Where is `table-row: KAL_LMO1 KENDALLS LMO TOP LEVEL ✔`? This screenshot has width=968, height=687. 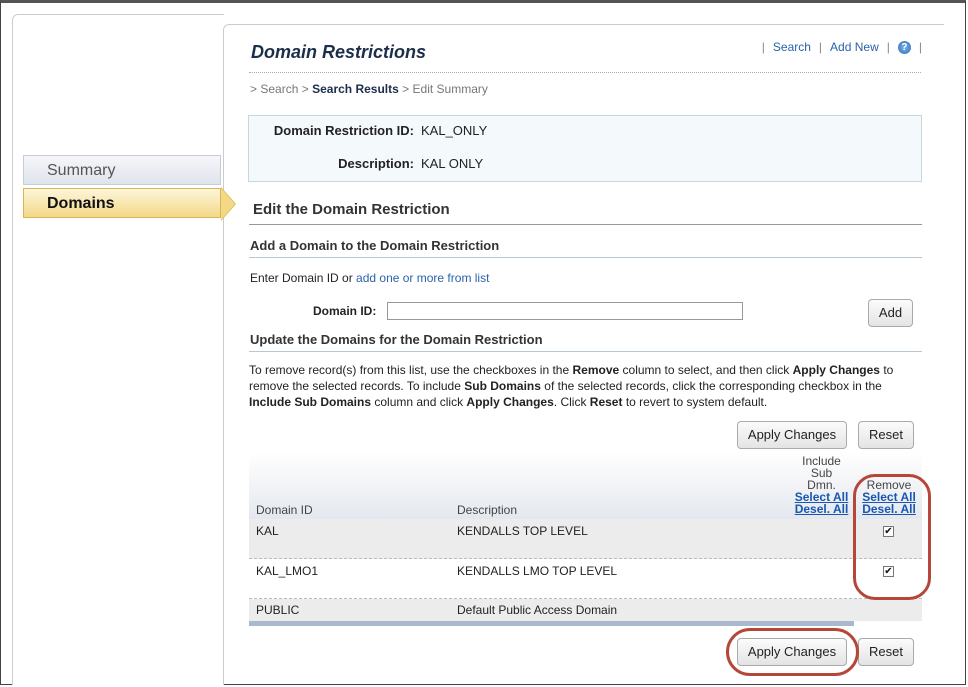 table-row: KAL_LMO1 KENDALLS LMO TOP LEVEL ✔ is located at coordinates (585, 579).